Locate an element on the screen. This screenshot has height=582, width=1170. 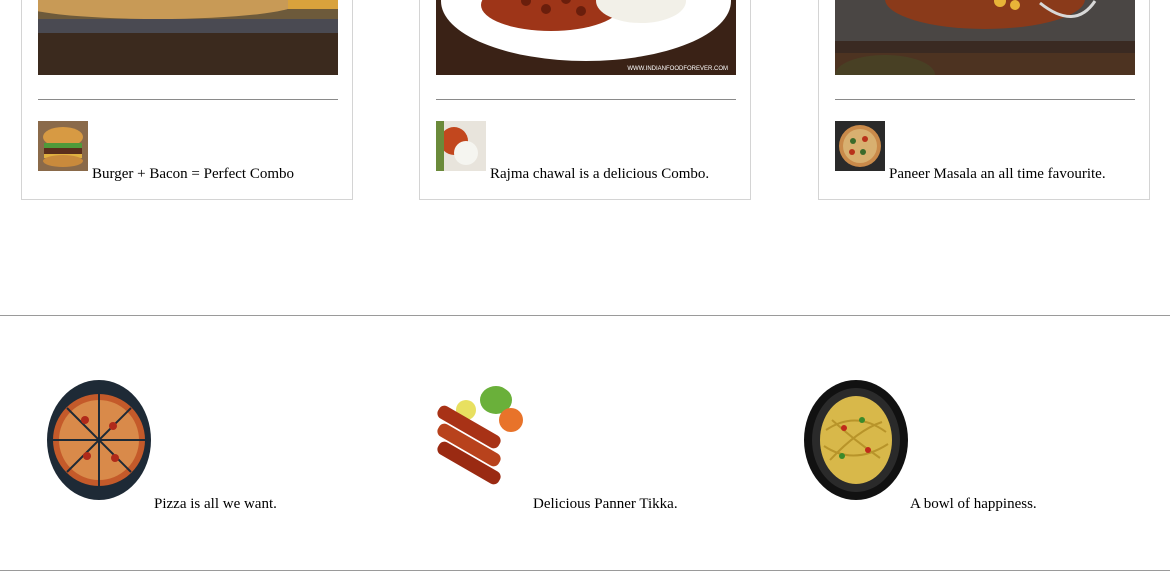
paneer-main-image is located at coordinates (985, 37).